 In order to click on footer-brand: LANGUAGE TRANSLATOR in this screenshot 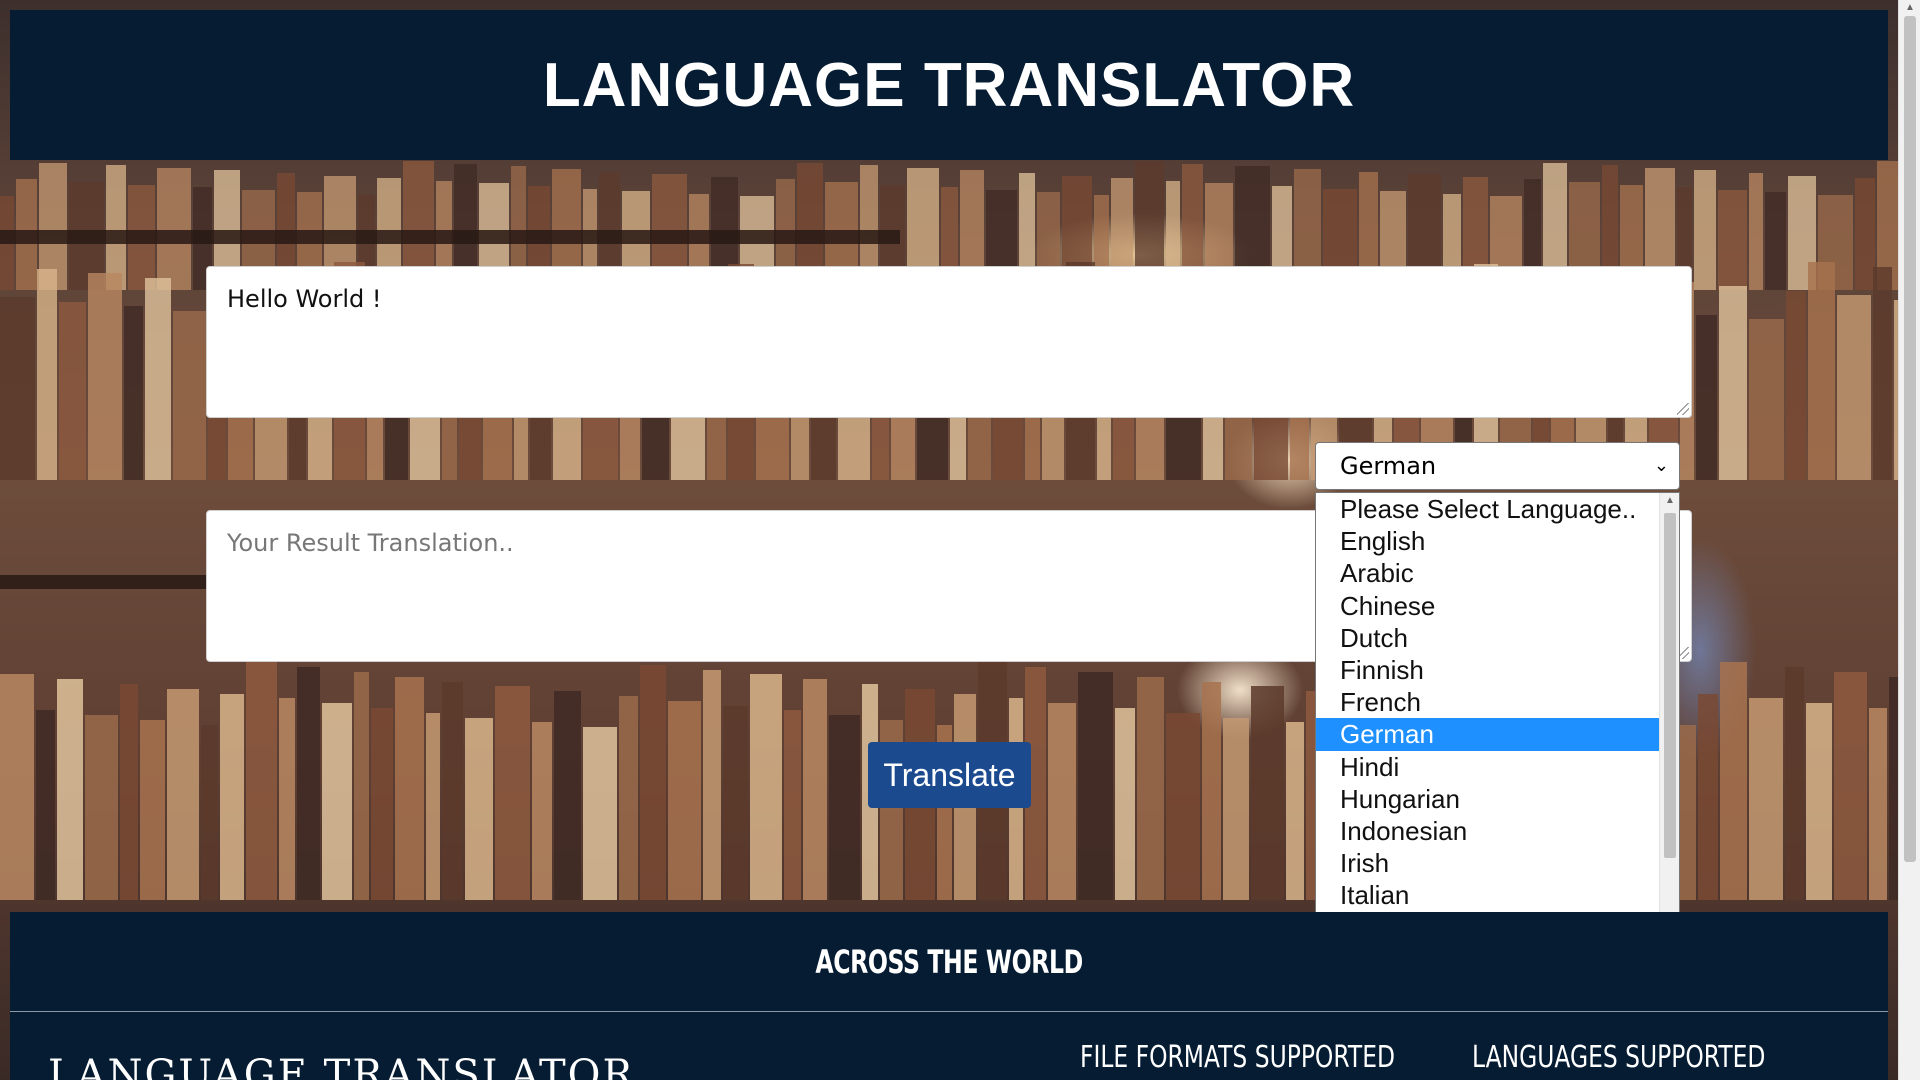, I will do `click(341, 1066)`.